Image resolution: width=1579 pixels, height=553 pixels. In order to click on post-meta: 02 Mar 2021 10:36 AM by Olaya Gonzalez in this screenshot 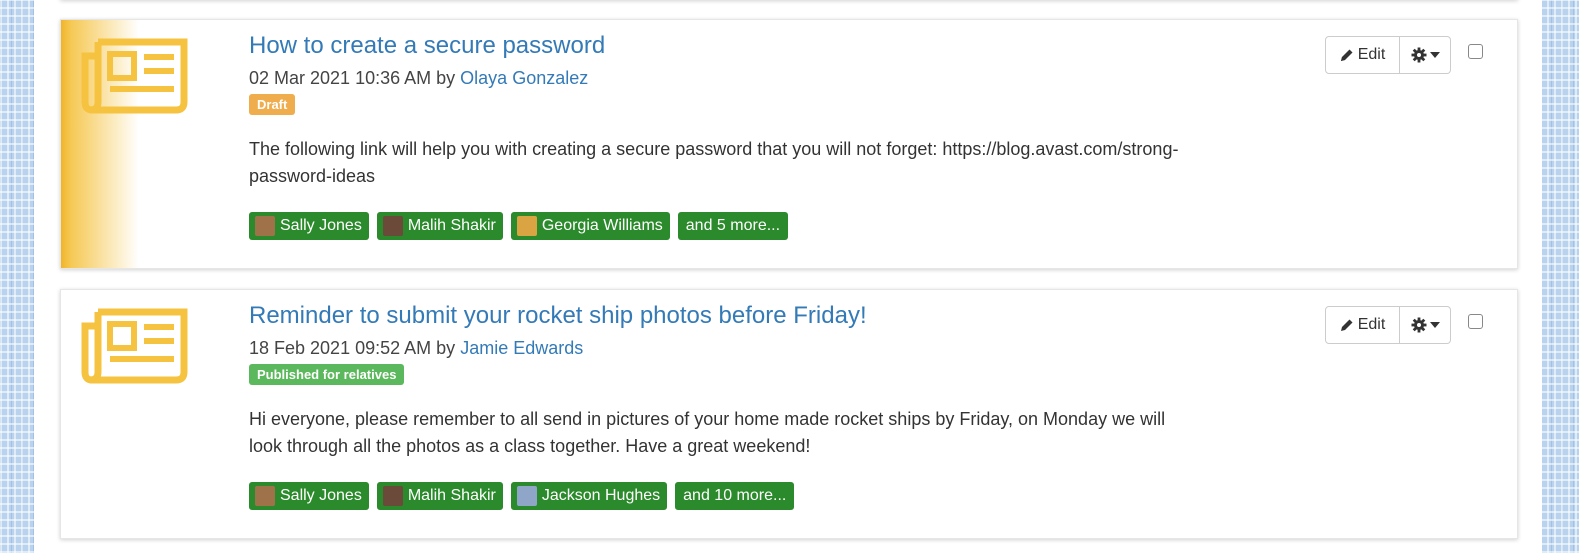, I will do `click(749, 78)`.